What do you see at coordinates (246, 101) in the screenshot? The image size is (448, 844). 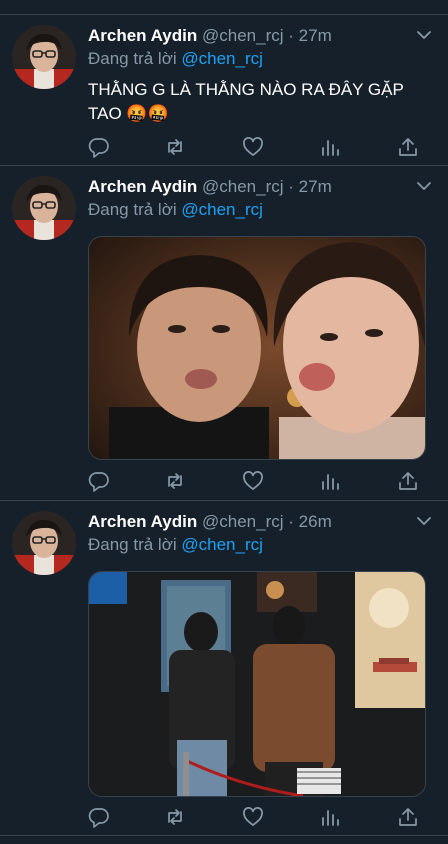 I see `tweet-text: THẰNG G LÀ THẰNG NÀO RA ĐÂY GẶP TAO 🤬🤬` at bounding box center [246, 101].